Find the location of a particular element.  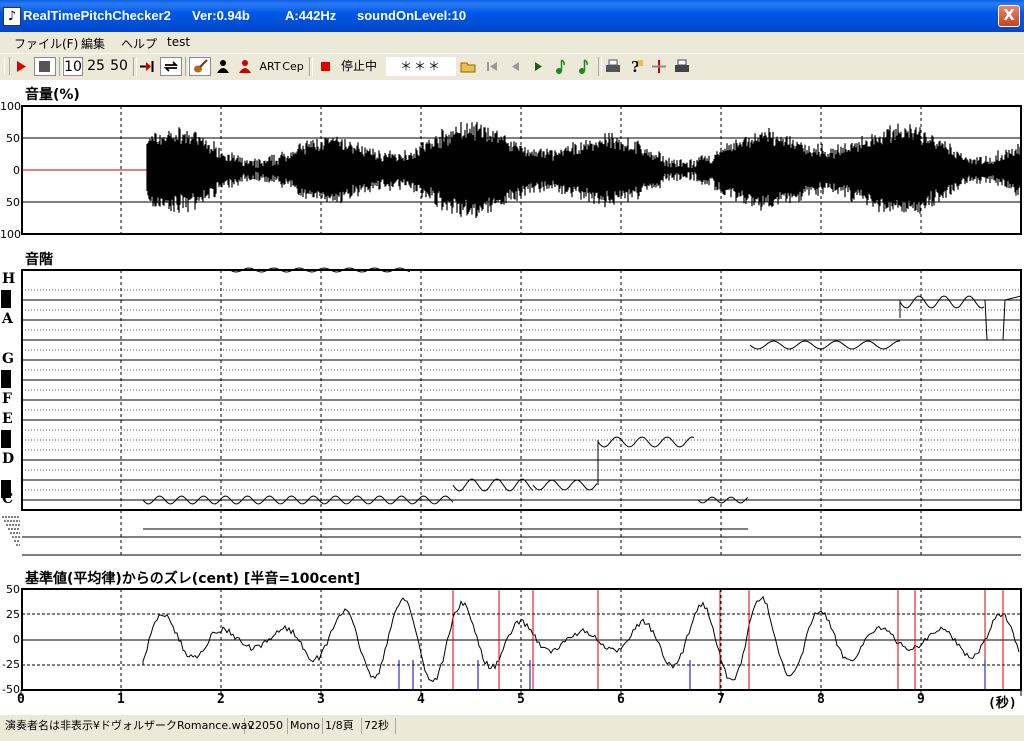

scale-legend-pattern is located at coordinates (11, 531).